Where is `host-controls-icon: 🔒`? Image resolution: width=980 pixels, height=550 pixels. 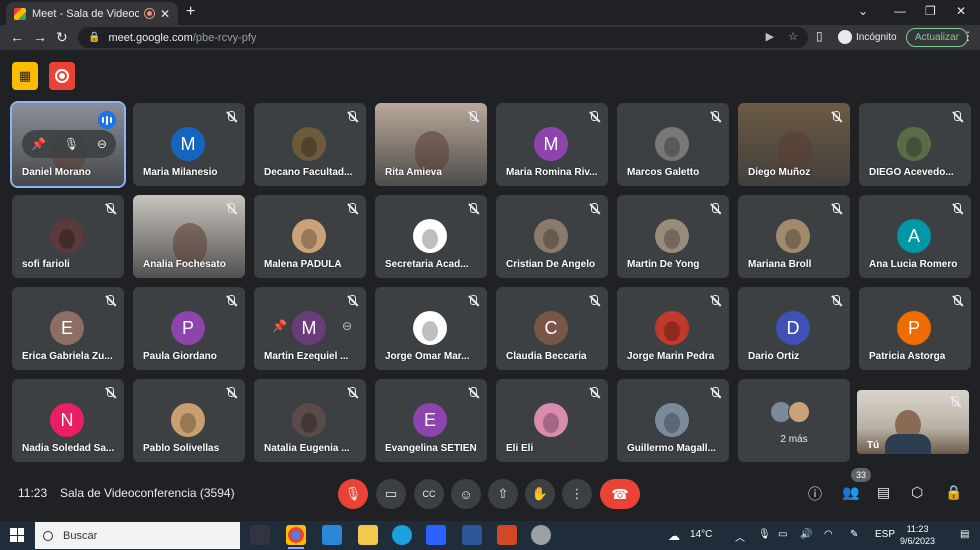 host-controls-icon: 🔒 is located at coordinates (953, 492).